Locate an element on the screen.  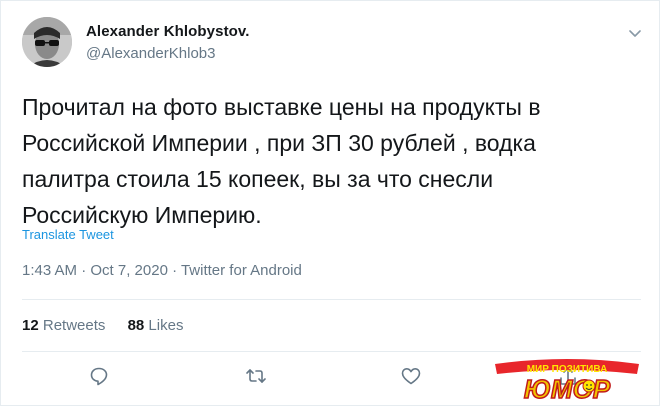
avatar-image is located at coordinates (47, 42).